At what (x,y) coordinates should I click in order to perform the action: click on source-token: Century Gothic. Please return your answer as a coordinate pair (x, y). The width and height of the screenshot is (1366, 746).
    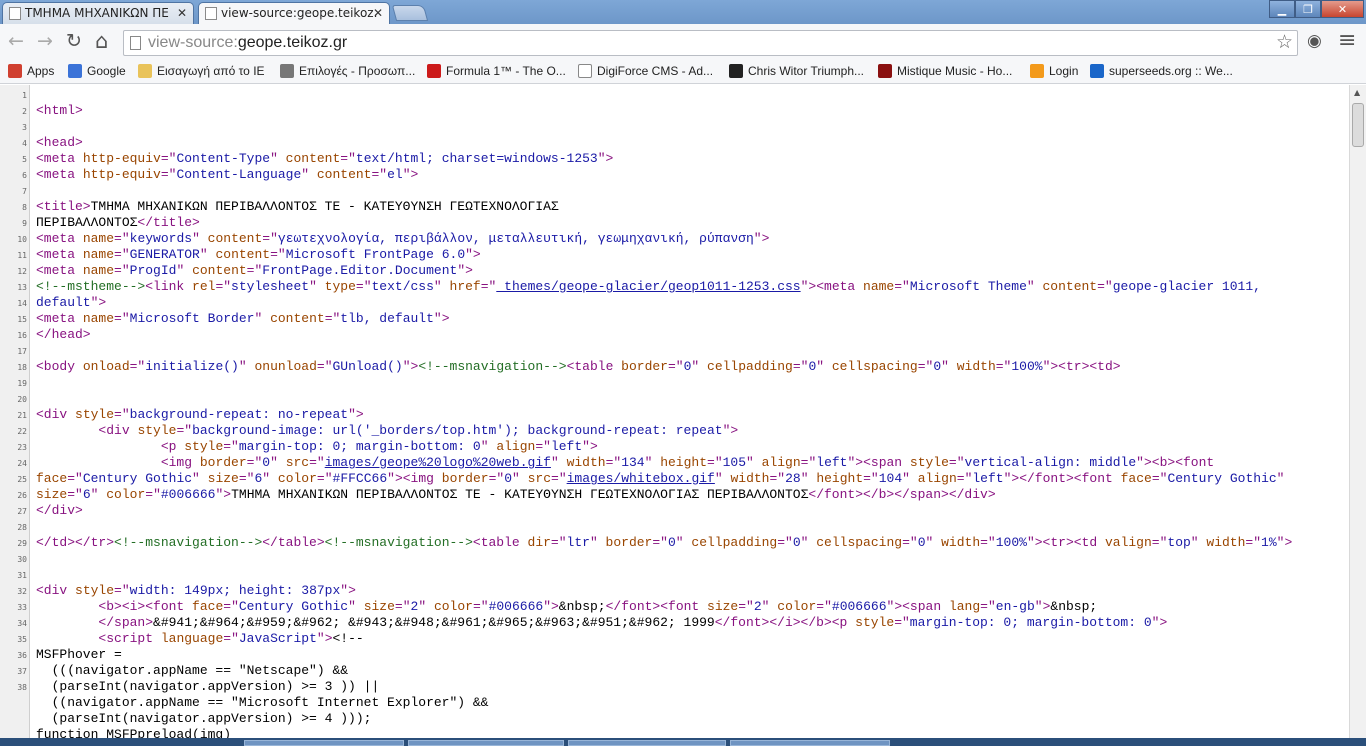
    Looking at the image, I should click on (293, 606).